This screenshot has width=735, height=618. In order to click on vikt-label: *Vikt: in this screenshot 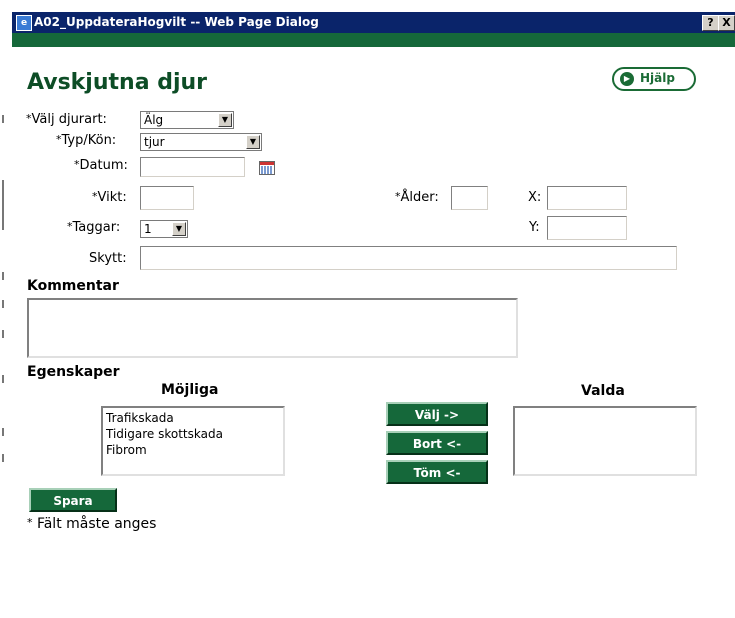, I will do `click(109, 197)`.